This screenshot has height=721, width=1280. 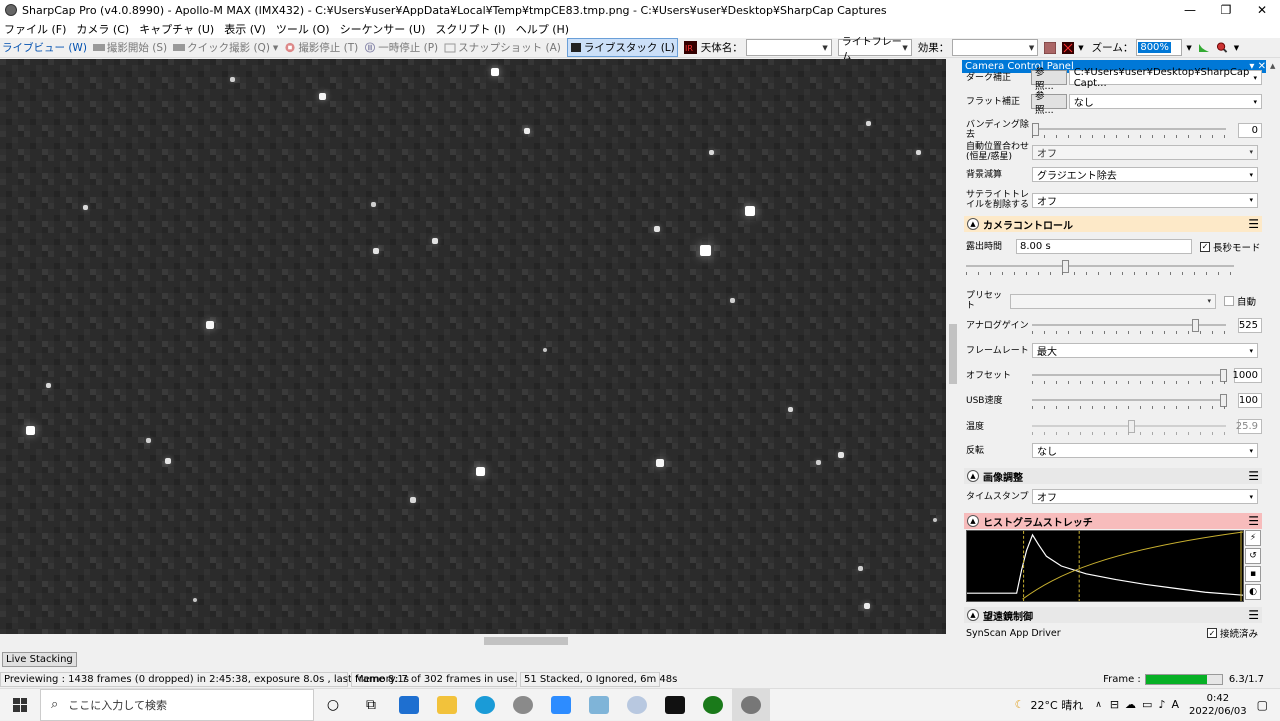 I want to click on offset-value: 1000, so click(x=1247, y=375).